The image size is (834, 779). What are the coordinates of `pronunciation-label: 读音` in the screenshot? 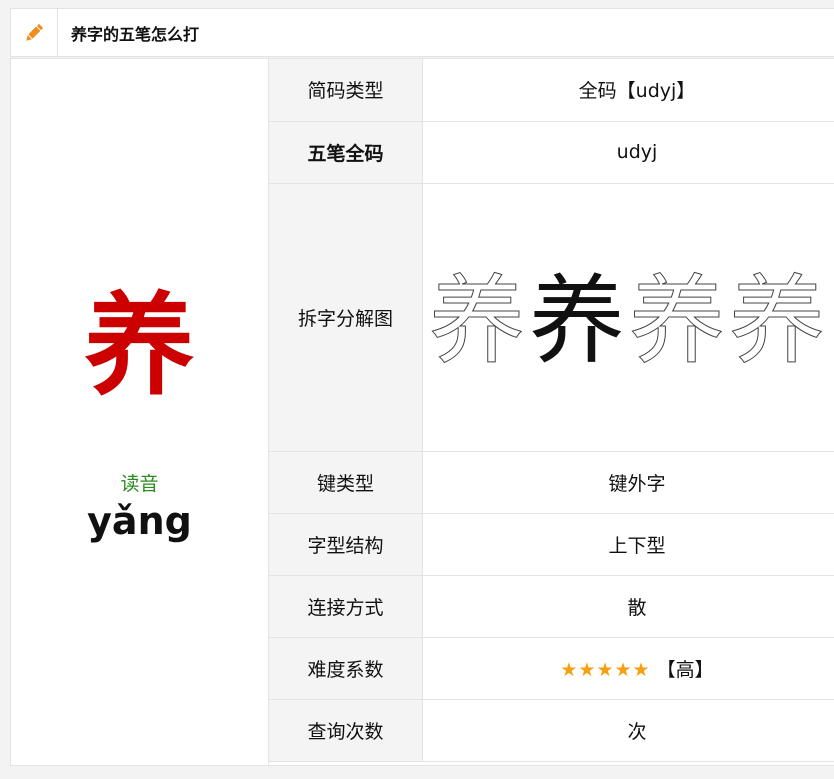 It's located at (139, 484).